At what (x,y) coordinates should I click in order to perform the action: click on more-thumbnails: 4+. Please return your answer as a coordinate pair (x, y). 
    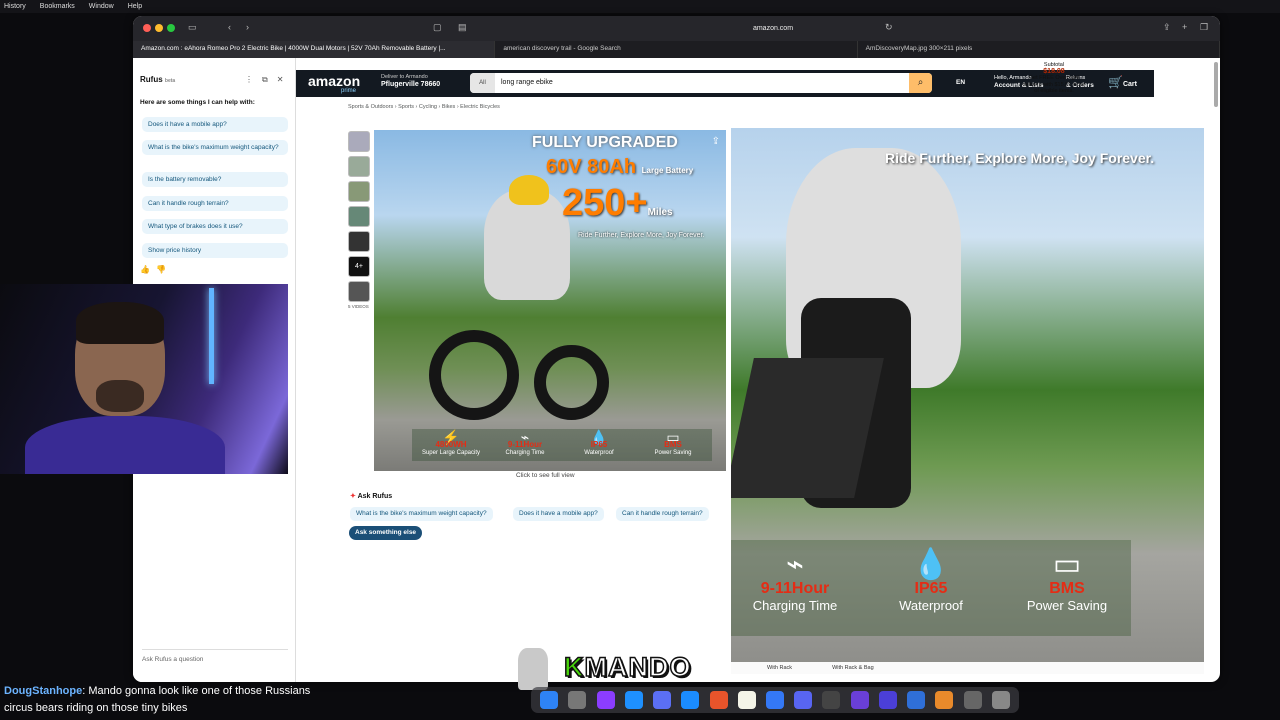
    Looking at the image, I should click on (359, 266).